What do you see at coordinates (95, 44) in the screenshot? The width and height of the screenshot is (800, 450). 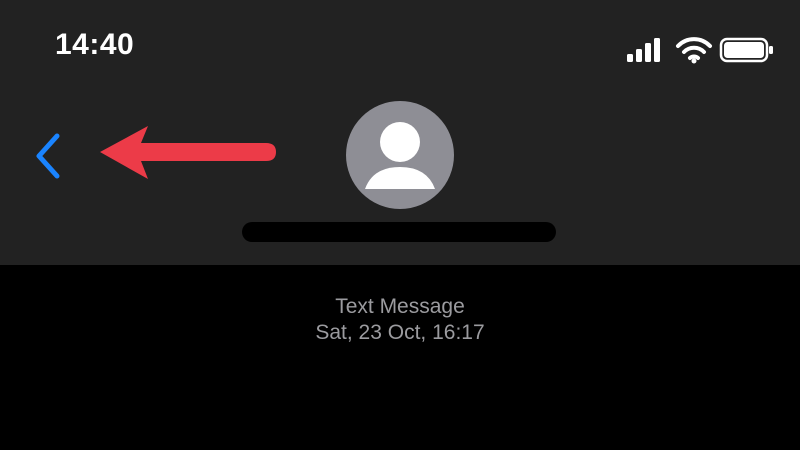 I see `status-time: 14:40` at bounding box center [95, 44].